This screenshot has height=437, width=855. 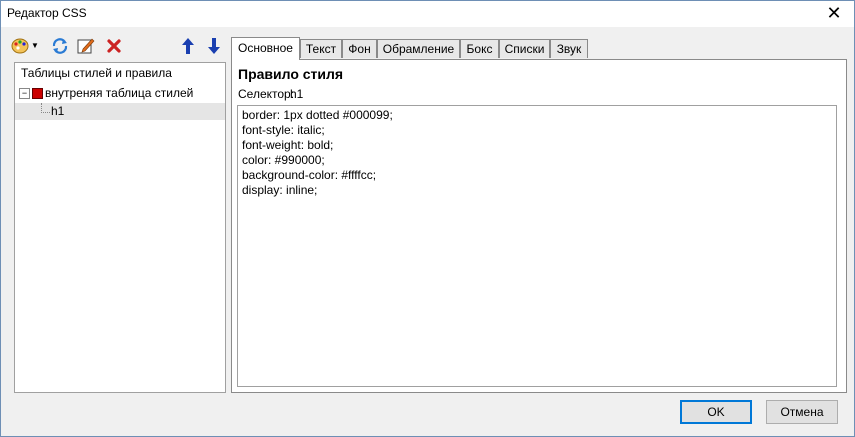 I want to click on delete-icon, so click(x=114, y=46).